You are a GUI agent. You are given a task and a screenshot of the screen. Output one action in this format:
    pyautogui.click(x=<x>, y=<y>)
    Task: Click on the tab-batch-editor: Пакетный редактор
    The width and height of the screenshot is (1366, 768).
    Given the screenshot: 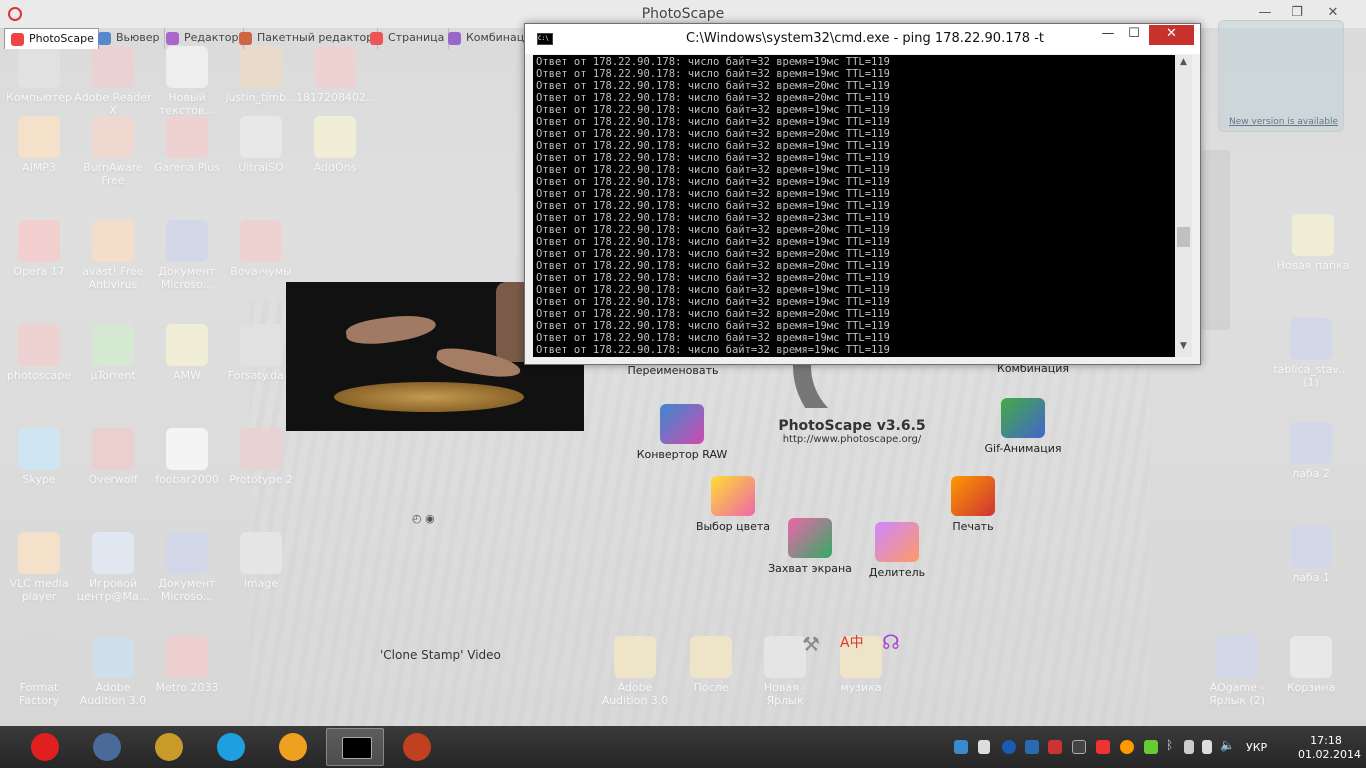 What is the action you would take?
    pyautogui.click(x=306, y=38)
    